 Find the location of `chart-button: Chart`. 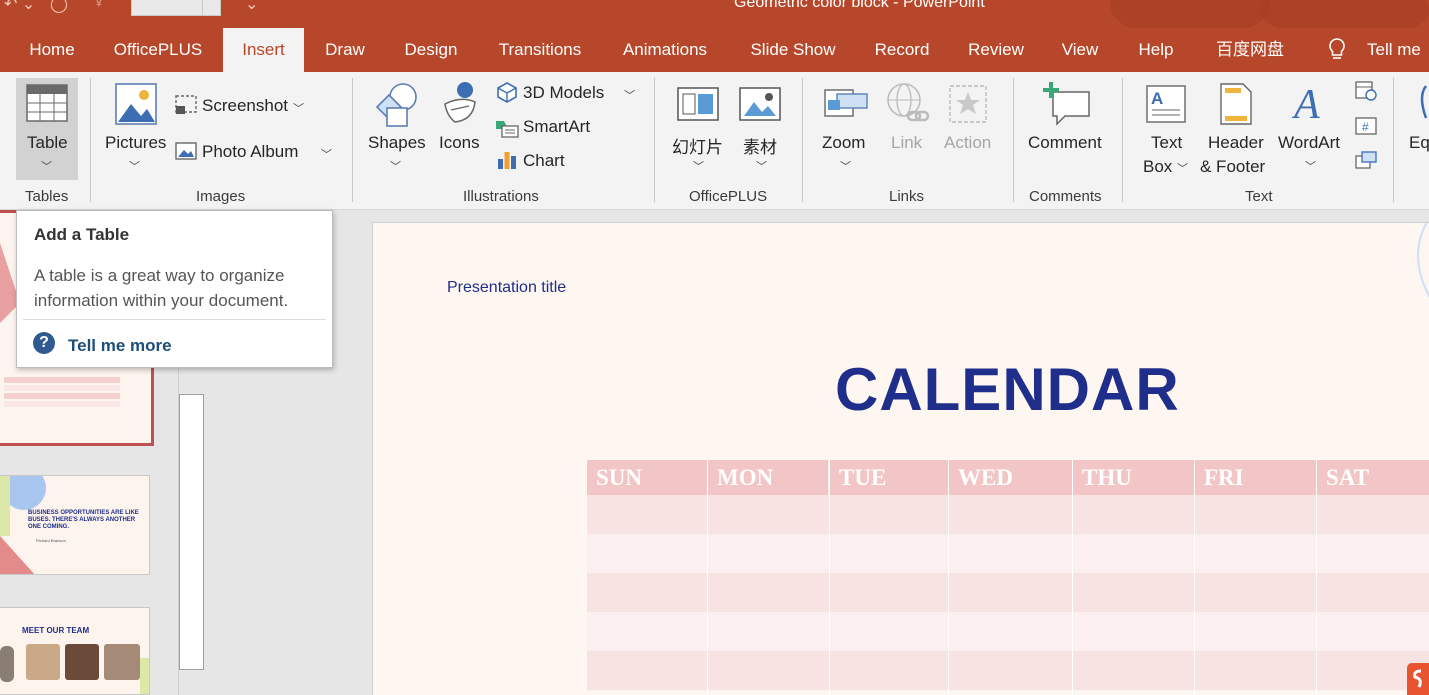

chart-button: Chart is located at coordinates (544, 161).